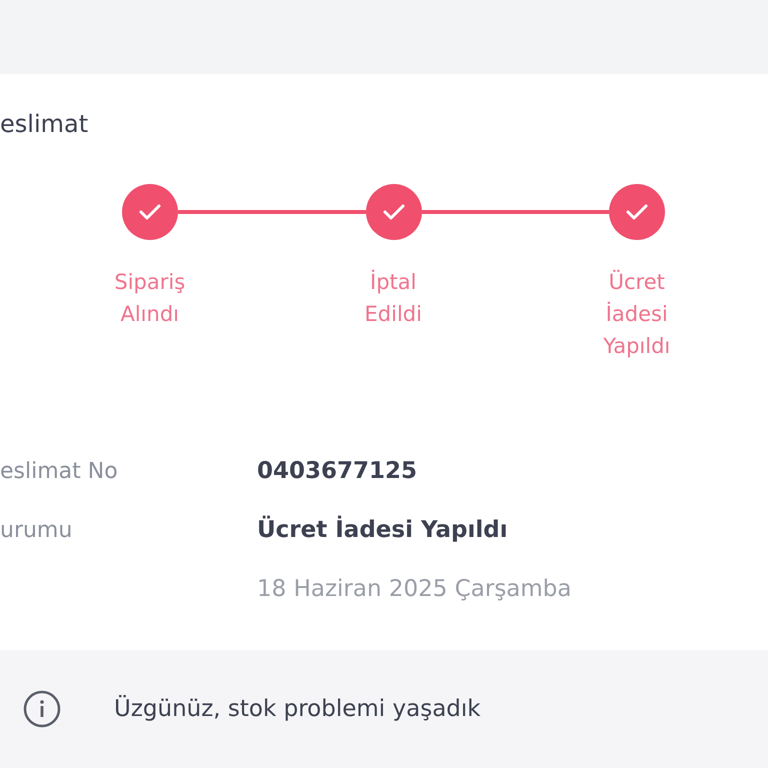  Describe the element at coordinates (637, 314) in the screenshot. I see `step-label: Ücret İadesi Yapıldı` at that location.